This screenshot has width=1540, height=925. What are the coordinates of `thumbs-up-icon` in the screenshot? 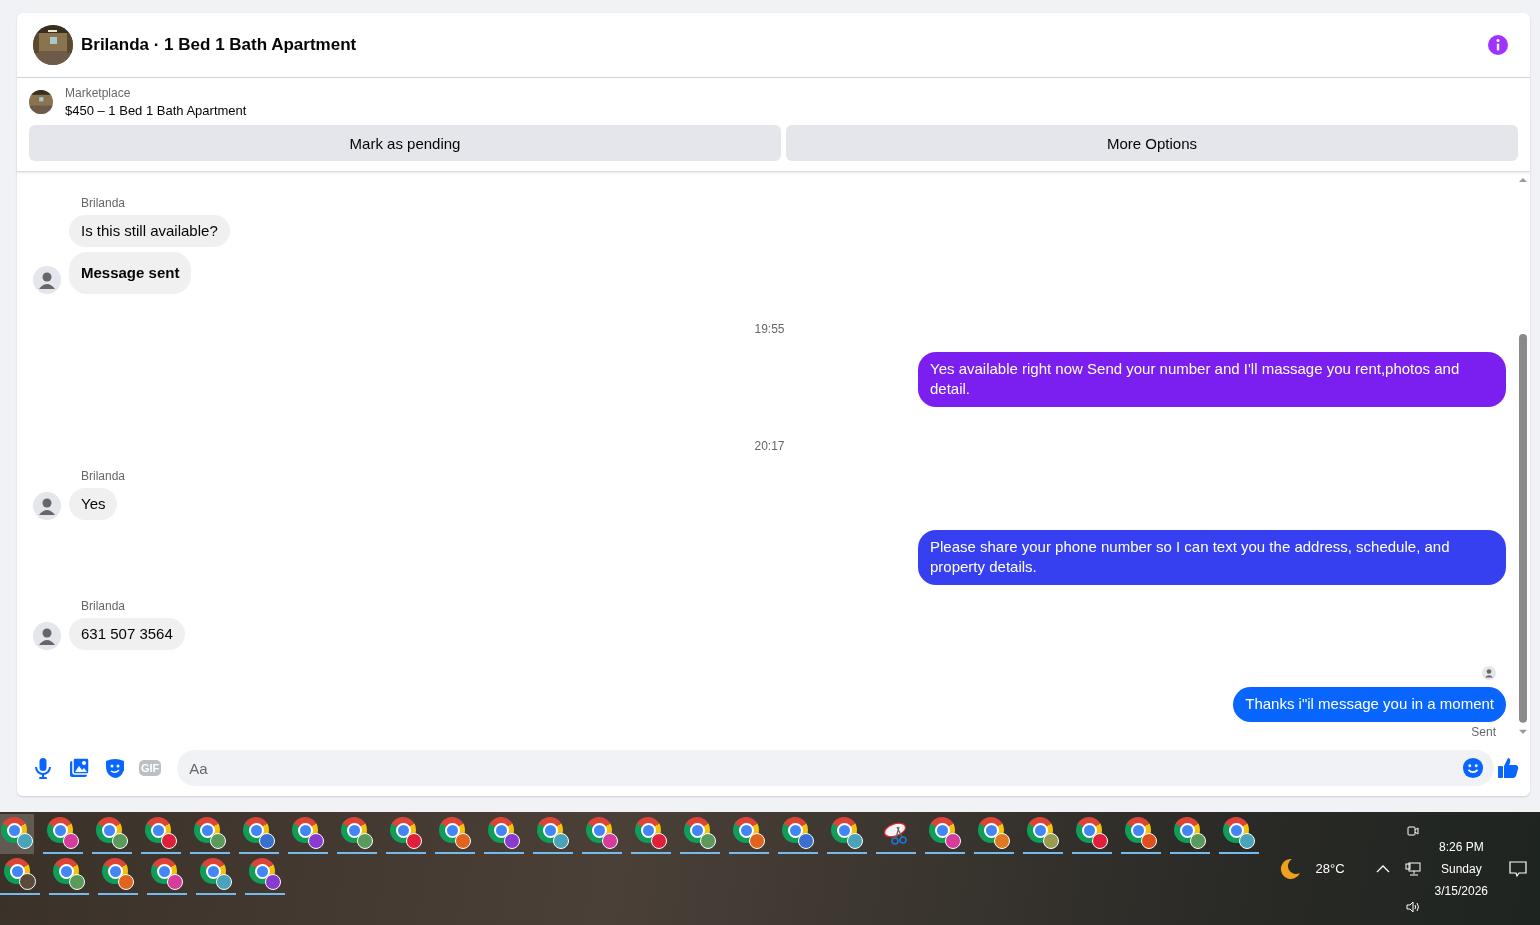 It's located at (1508, 768).